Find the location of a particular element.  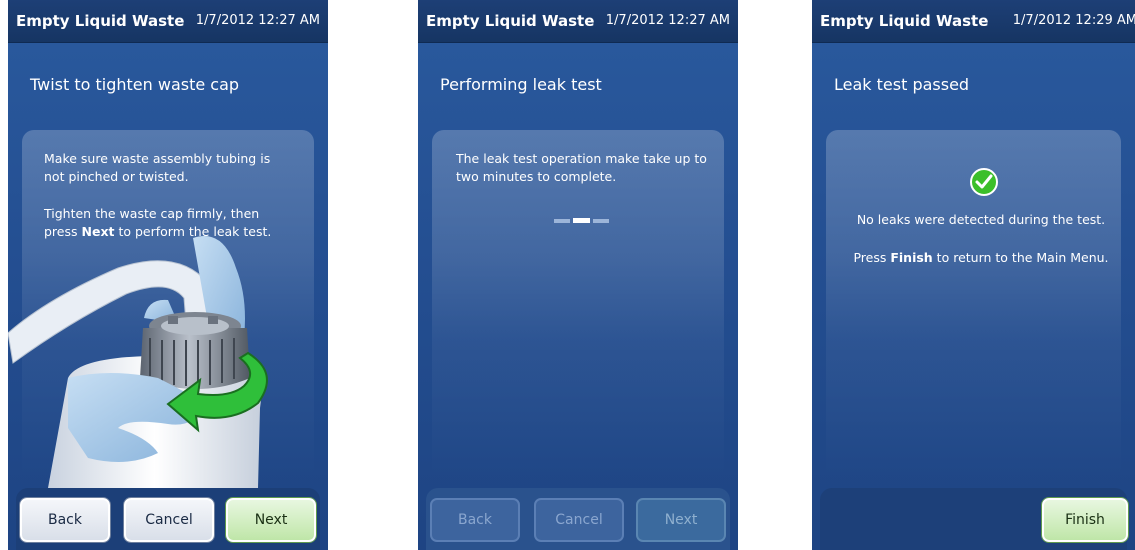

step-heading: Twist to tighten waste cap is located at coordinates (135, 84).